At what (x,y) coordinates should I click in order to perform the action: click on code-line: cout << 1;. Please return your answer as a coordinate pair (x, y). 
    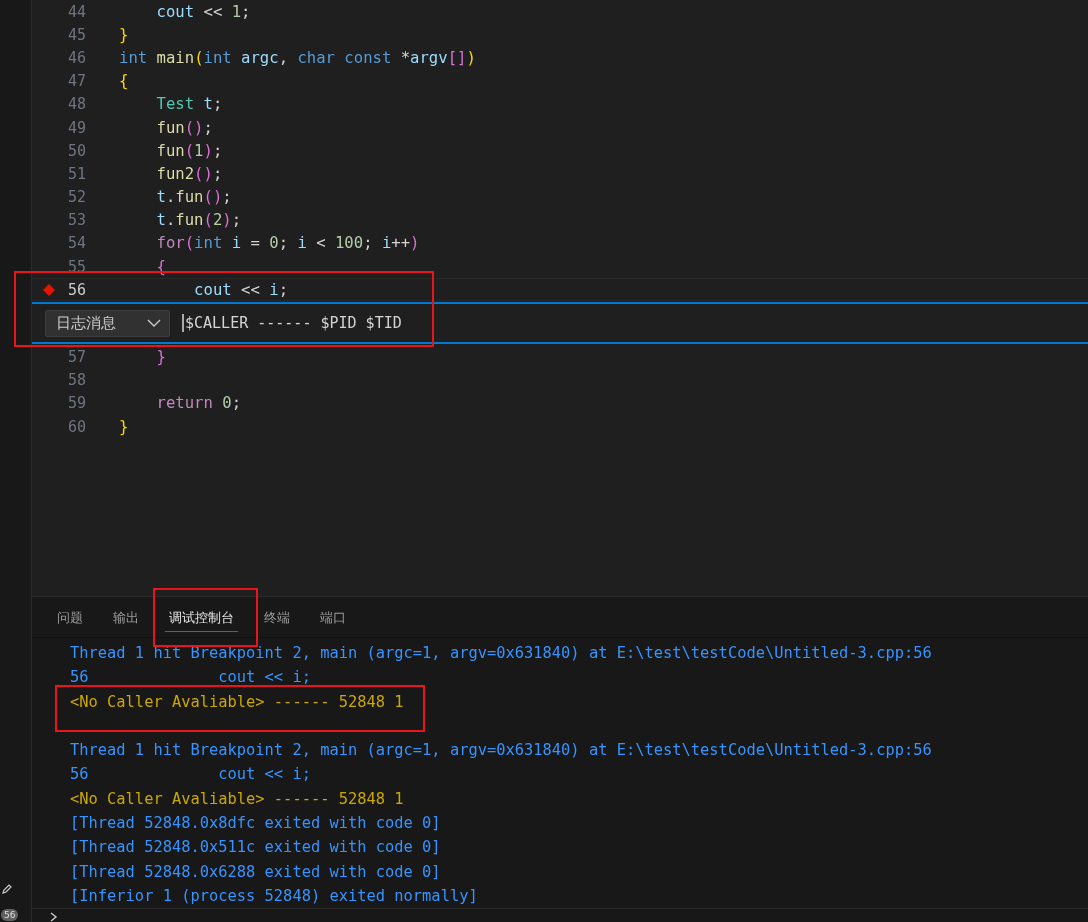
    Looking at the image, I should click on (203, 11).